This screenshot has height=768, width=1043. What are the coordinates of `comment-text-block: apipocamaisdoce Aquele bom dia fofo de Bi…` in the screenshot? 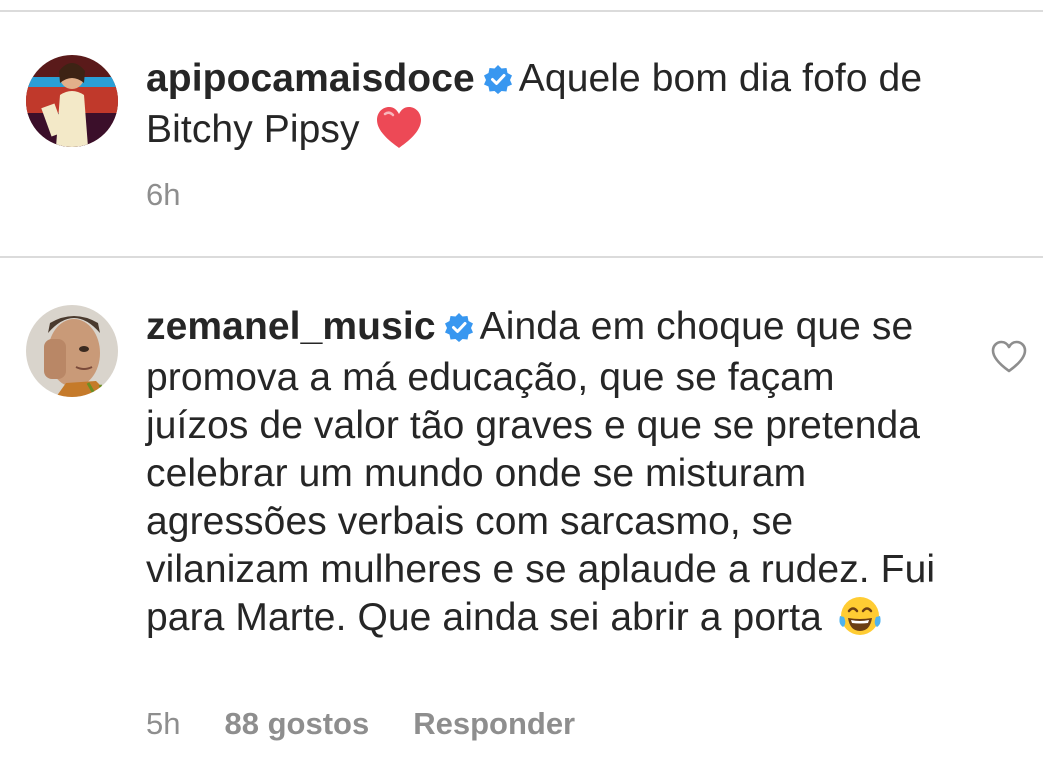 It's located at (581, 108).